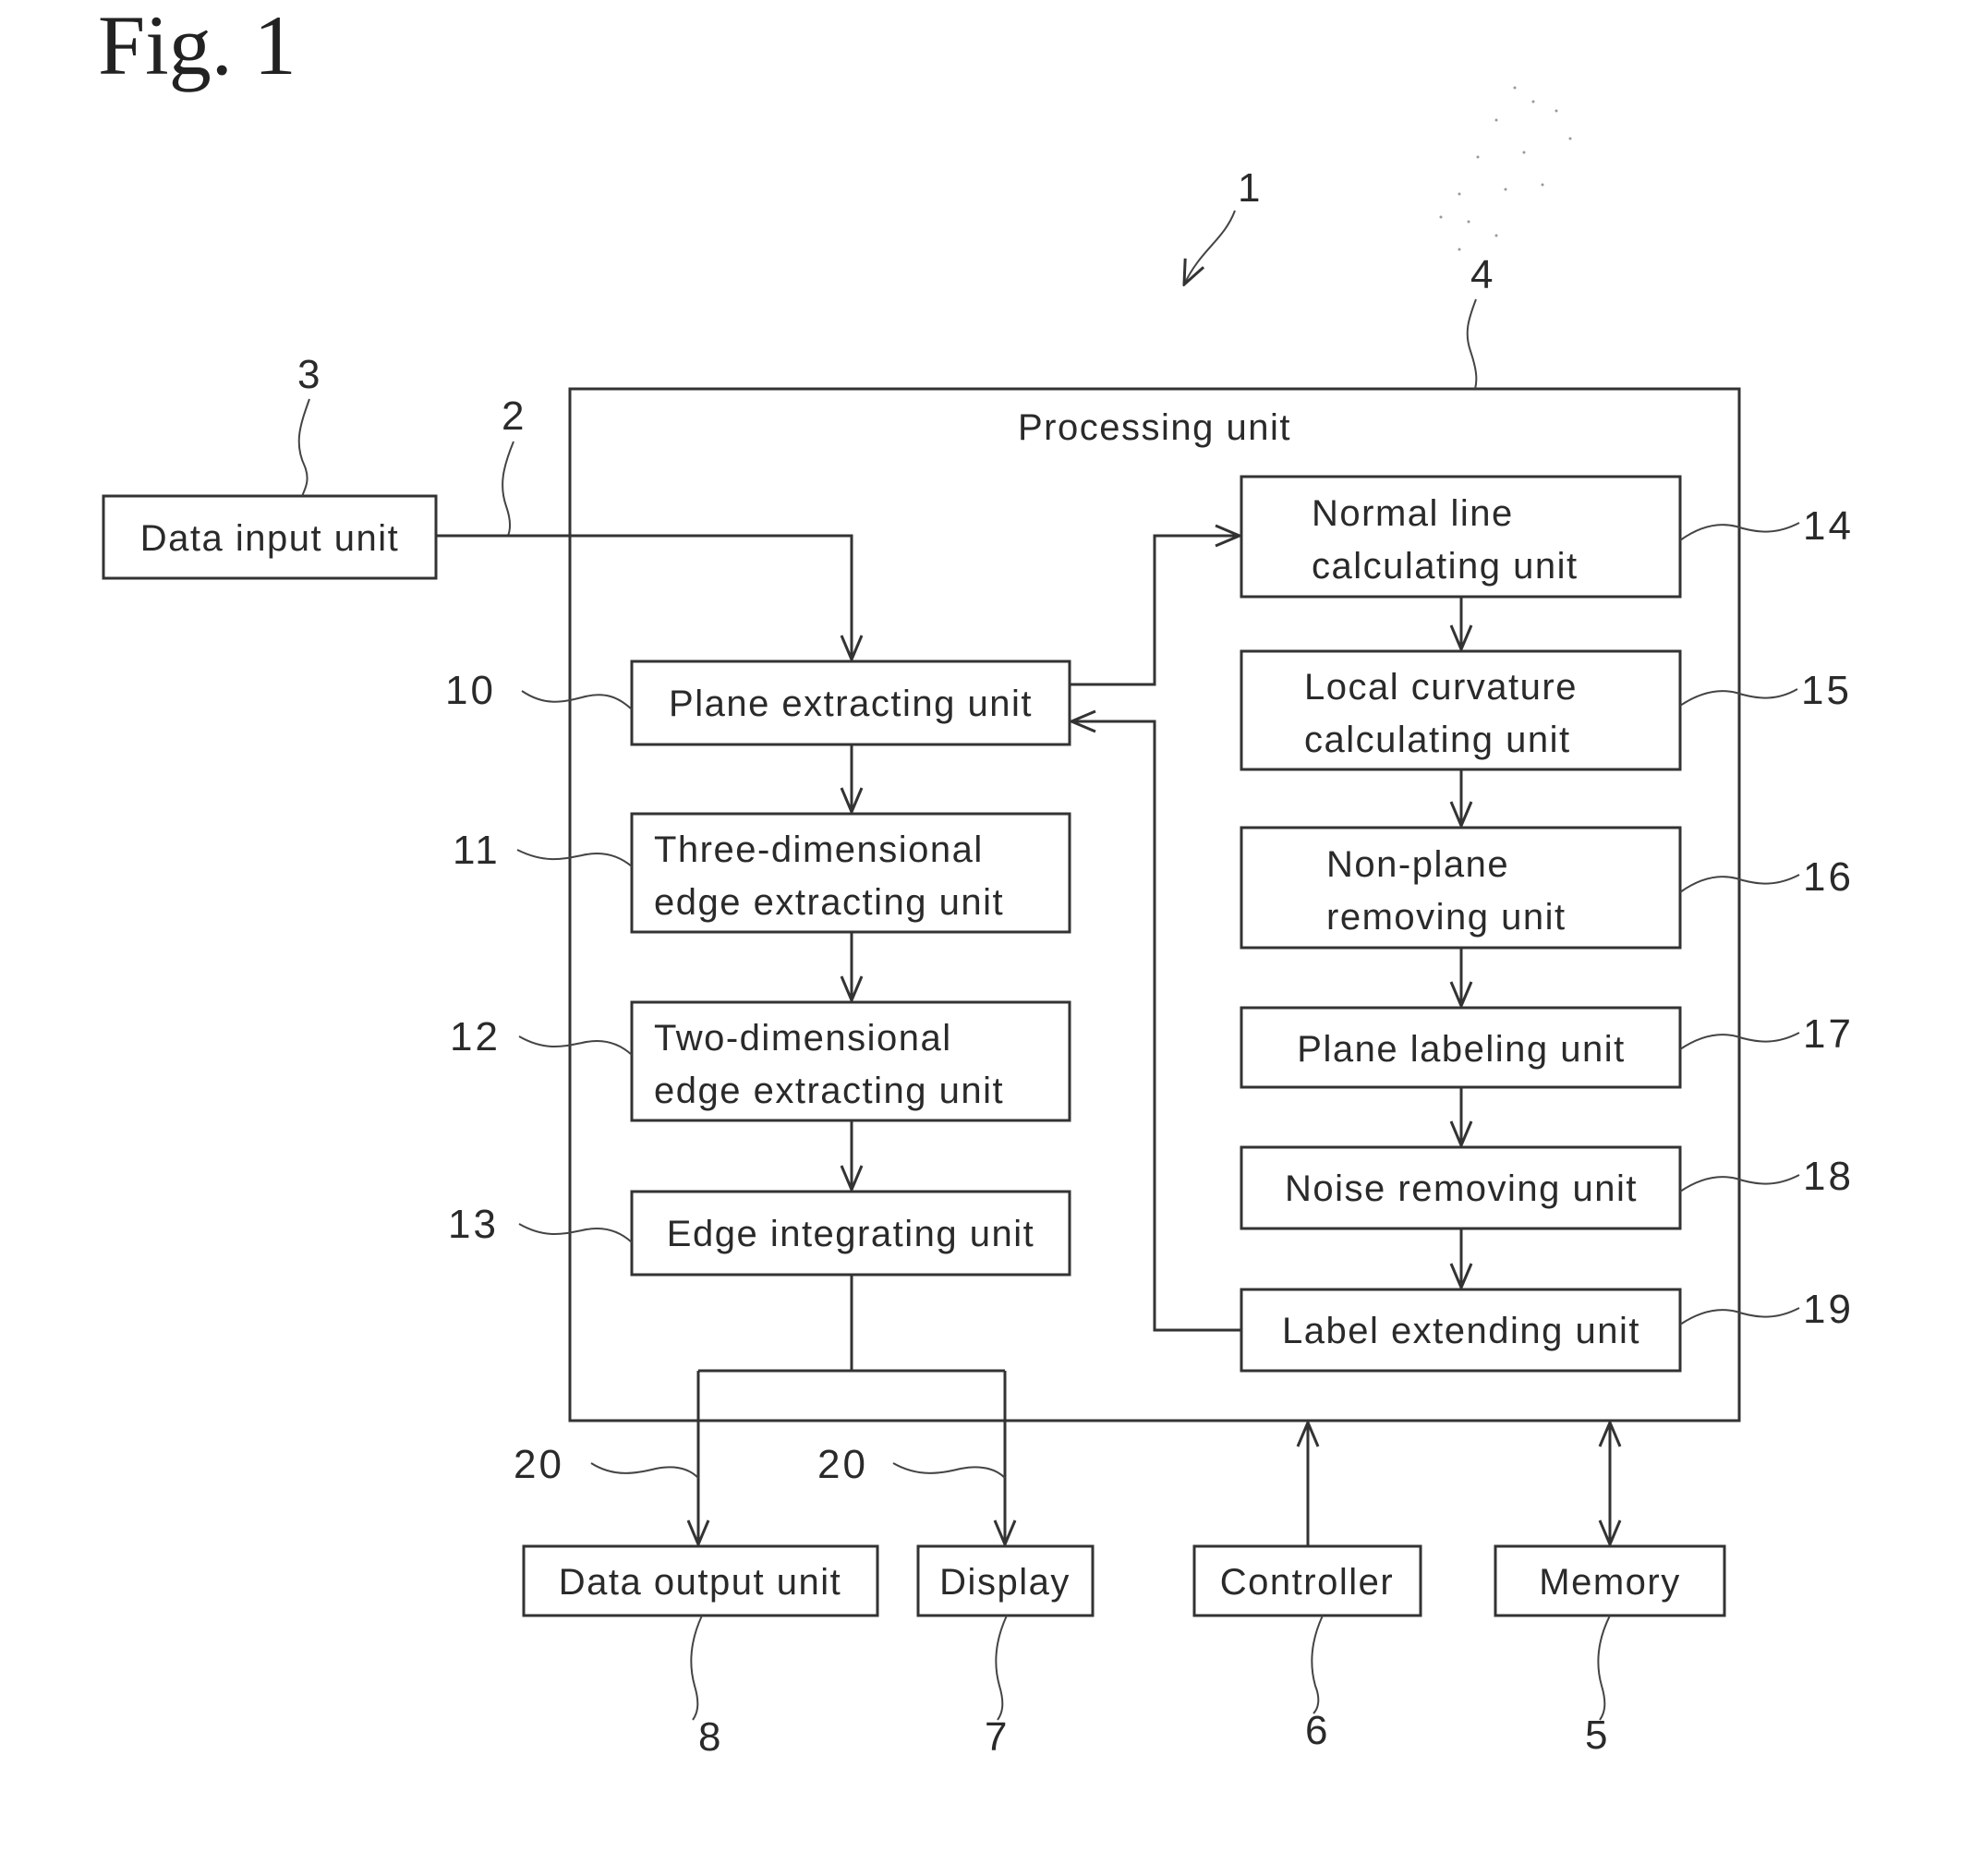 This screenshot has width=1984, height=1876. I want to click on feedback-arrow-to-plane-extracting, so click(1156, 1026).